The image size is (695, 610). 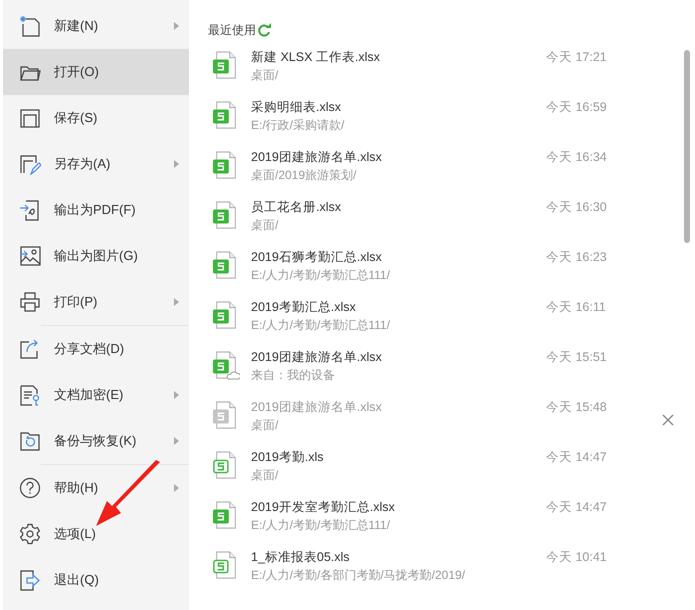 What do you see at coordinates (96, 72) in the screenshot?
I see `menu-item: 打开(O)` at bounding box center [96, 72].